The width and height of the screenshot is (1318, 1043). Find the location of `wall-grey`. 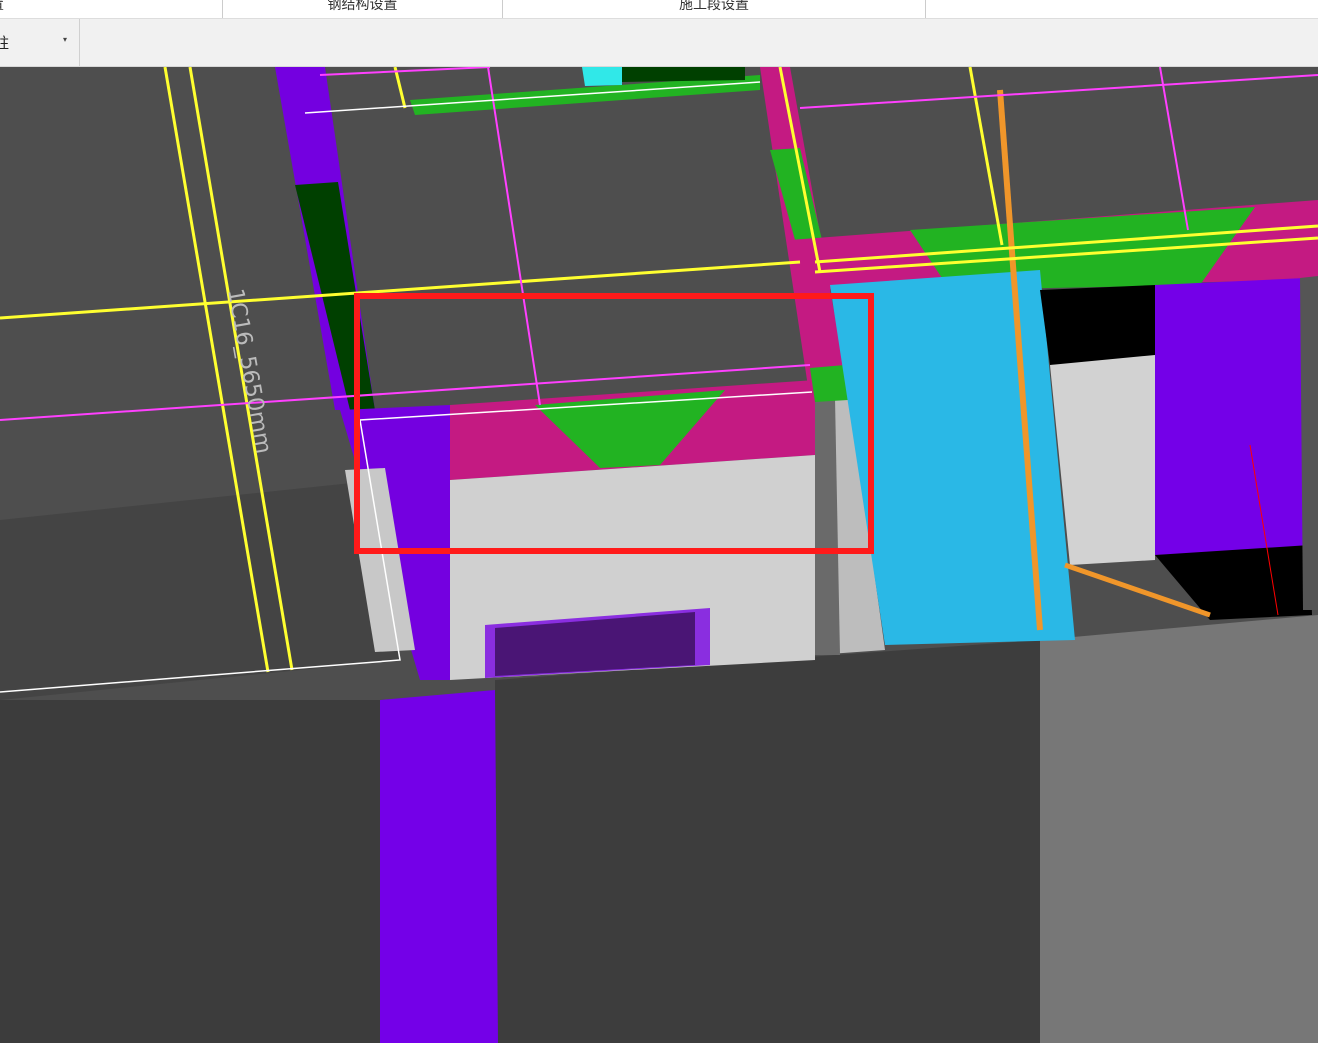

wall-grey is located at coordinates (1179, 829).